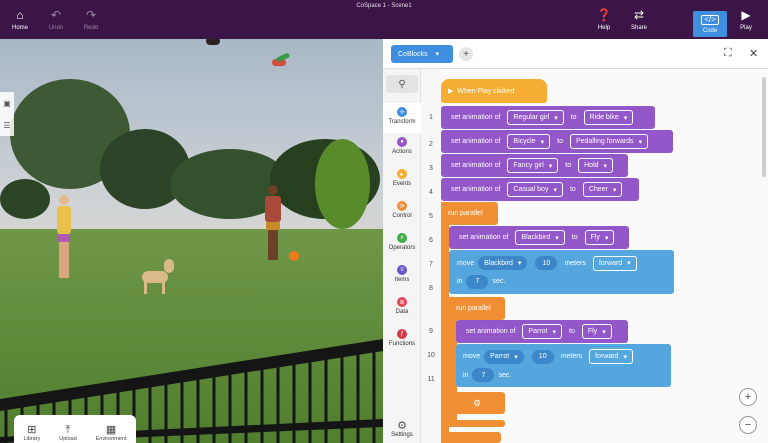  I want to click on blackbird, so click(213, 42).